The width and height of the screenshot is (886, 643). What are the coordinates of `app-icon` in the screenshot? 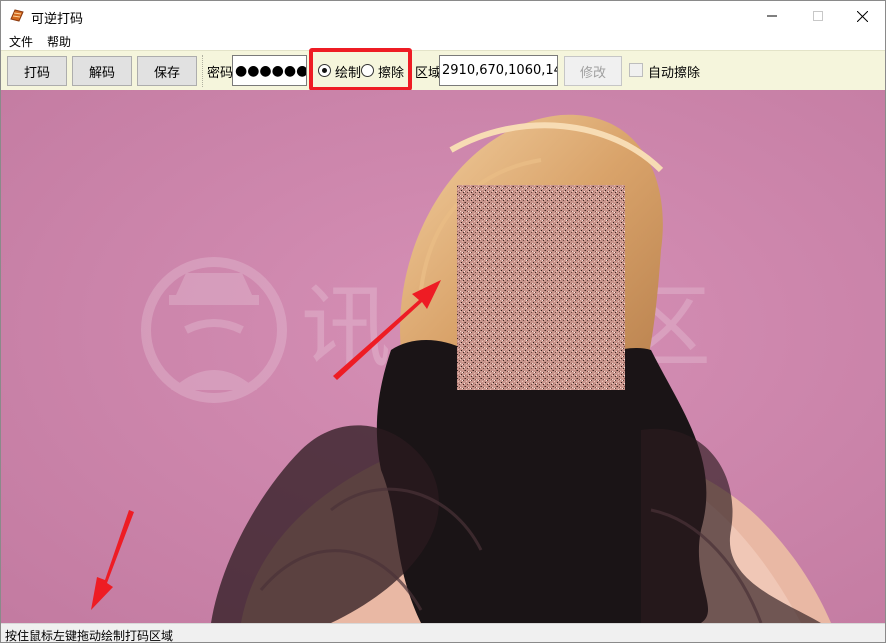 It's located at (17, 15).